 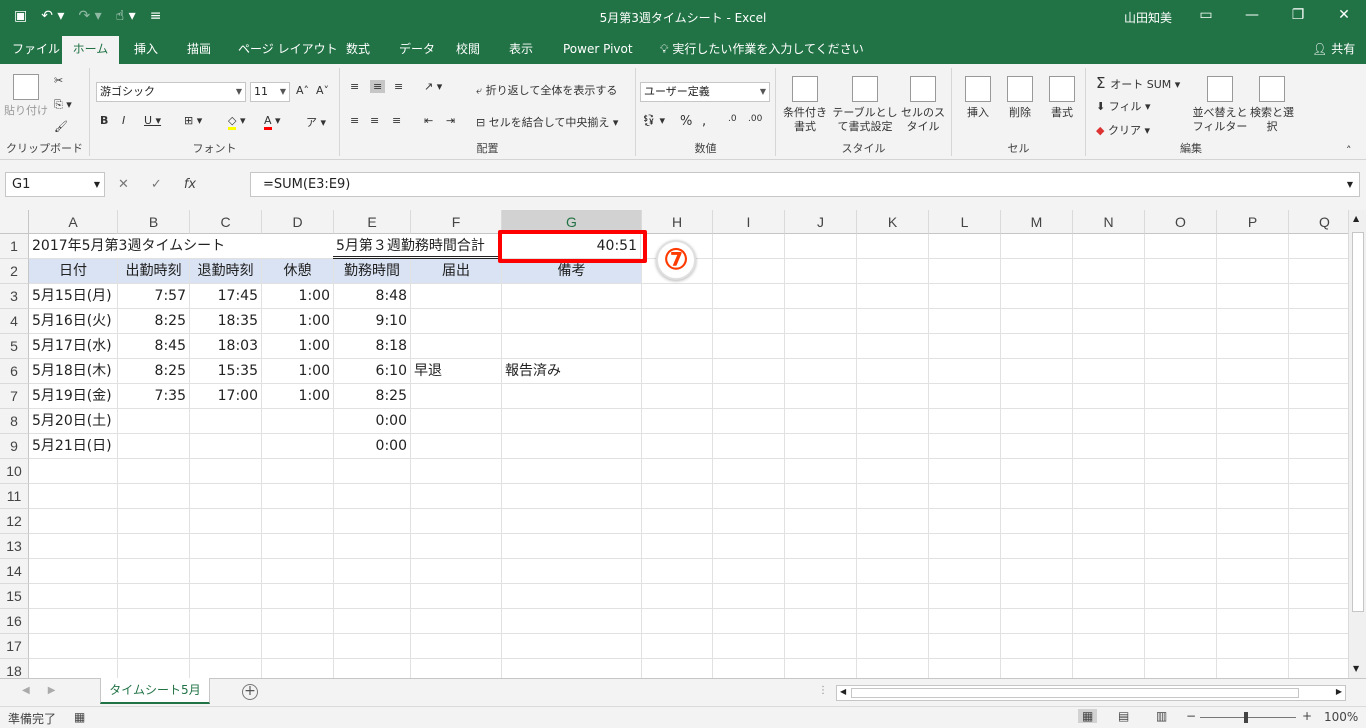 What do you see at coordinates (749, 496) in the screenshot?
I see `cell-i11` at bounding box center [749, 496].